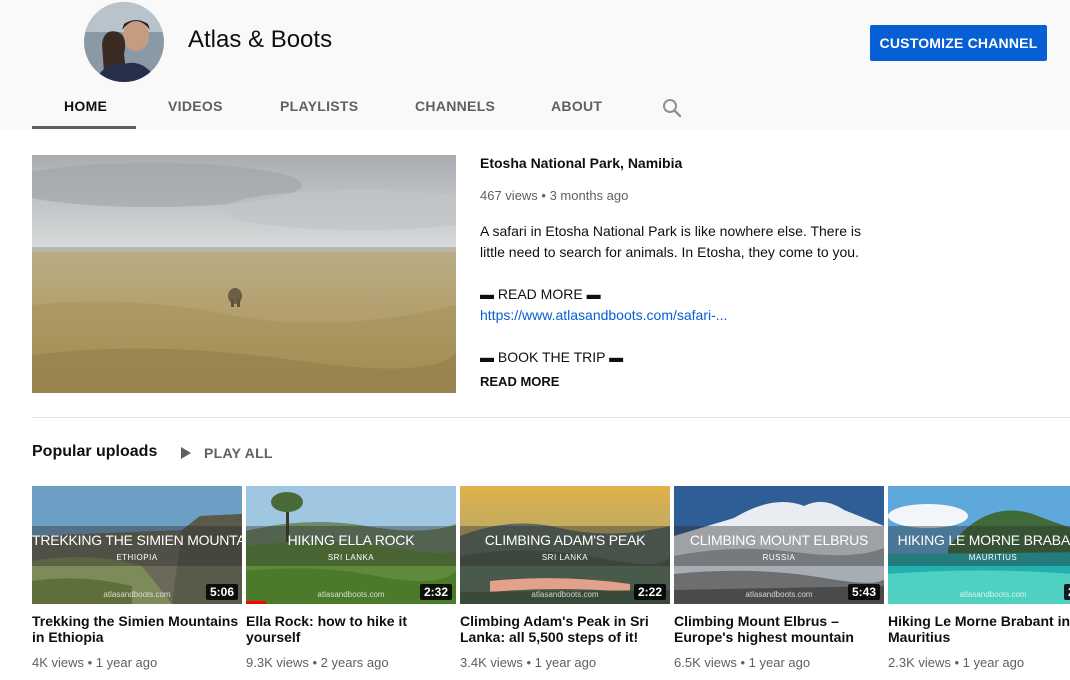  Describe the element at coordinates (84, 127) in the screenshot. I see `active-tab-indicator` at that location.